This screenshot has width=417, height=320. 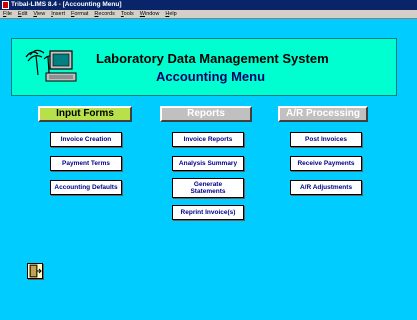 I want to click on post-invoices-button: Post Invoices, so click(x=326, y=139).